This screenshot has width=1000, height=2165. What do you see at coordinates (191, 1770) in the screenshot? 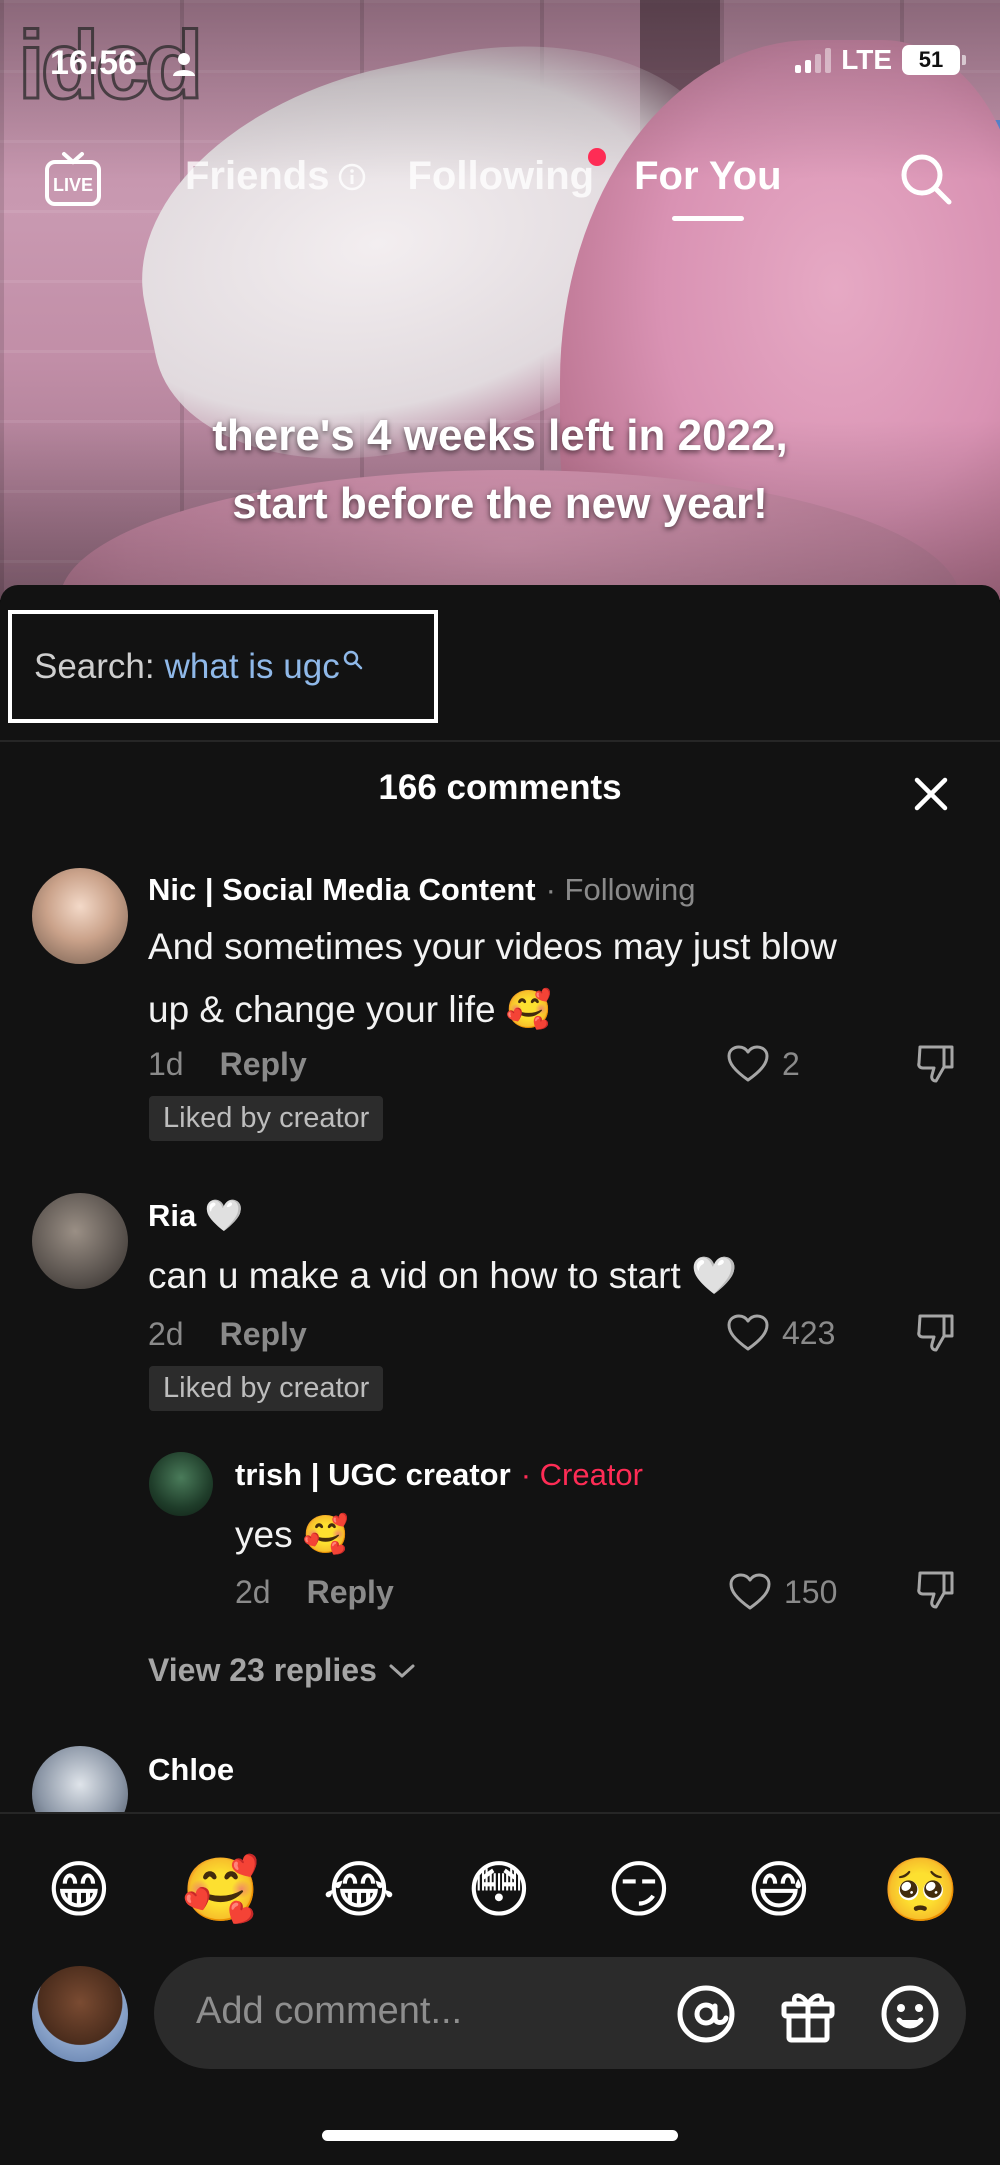
I see `comment-username: Chloe` at bounding box center [191, 1770].